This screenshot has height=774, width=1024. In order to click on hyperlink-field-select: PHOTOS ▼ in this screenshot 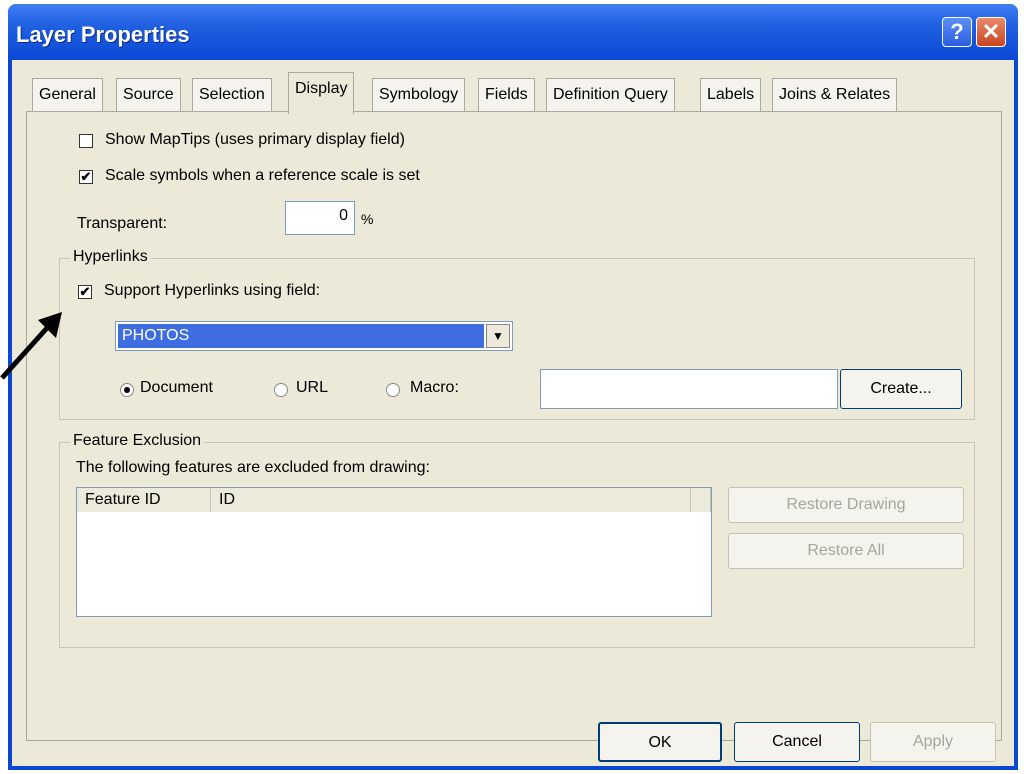, I will do `click(314, 336)`.